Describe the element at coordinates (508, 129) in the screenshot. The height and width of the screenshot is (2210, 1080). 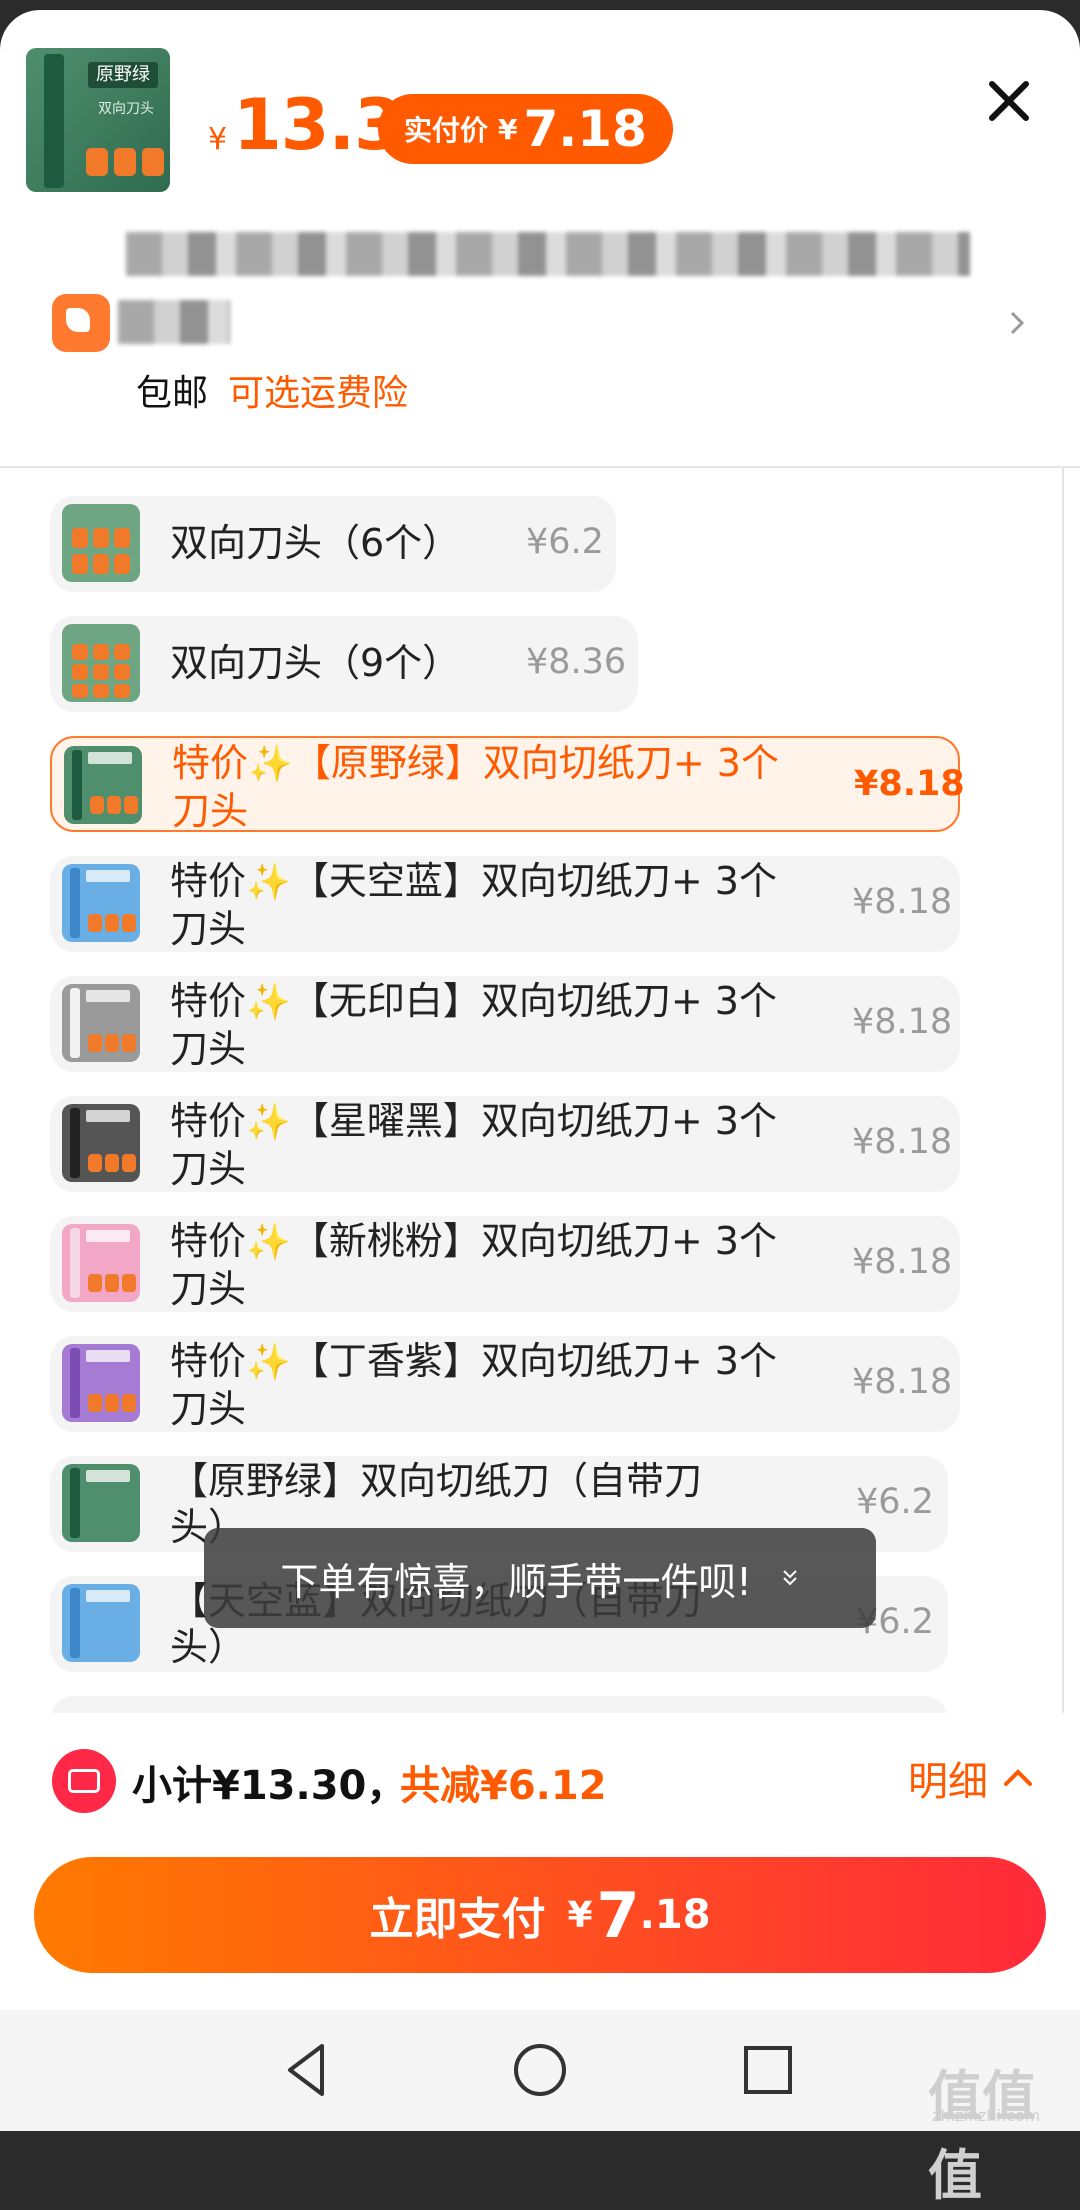
I see `actual-price-currency: ¥` at that location.